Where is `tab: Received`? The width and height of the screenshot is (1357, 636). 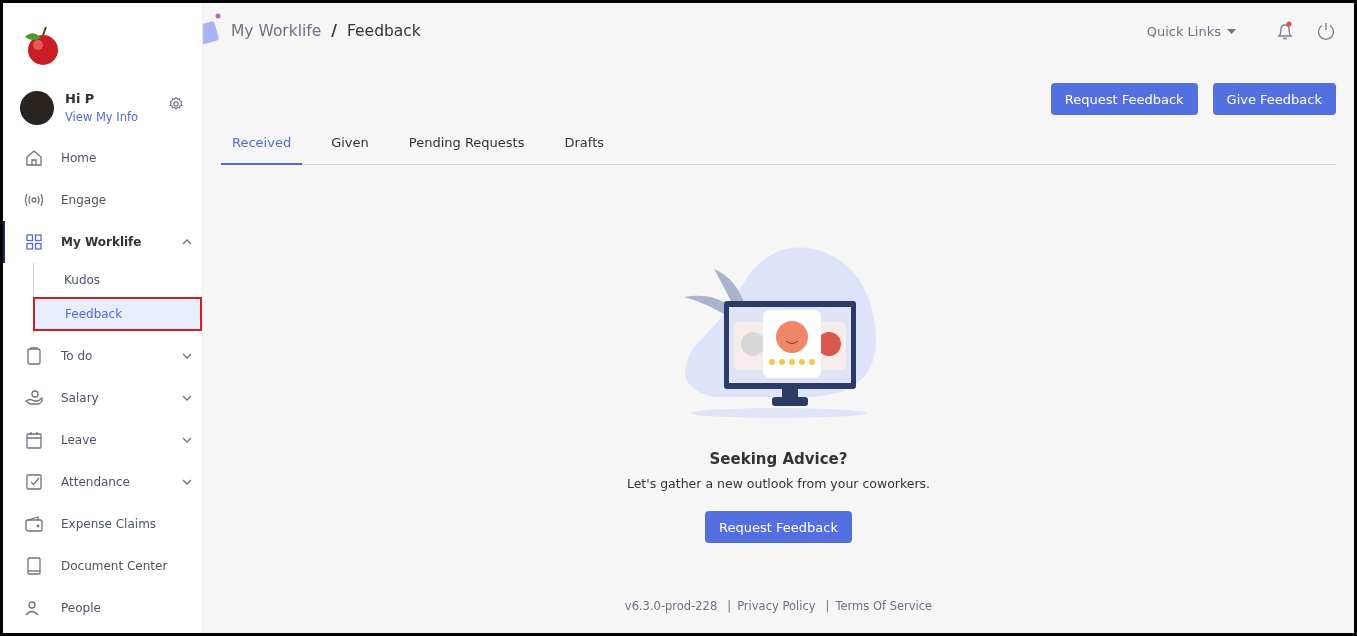
tab: Received is located at coordinates (262, 146).